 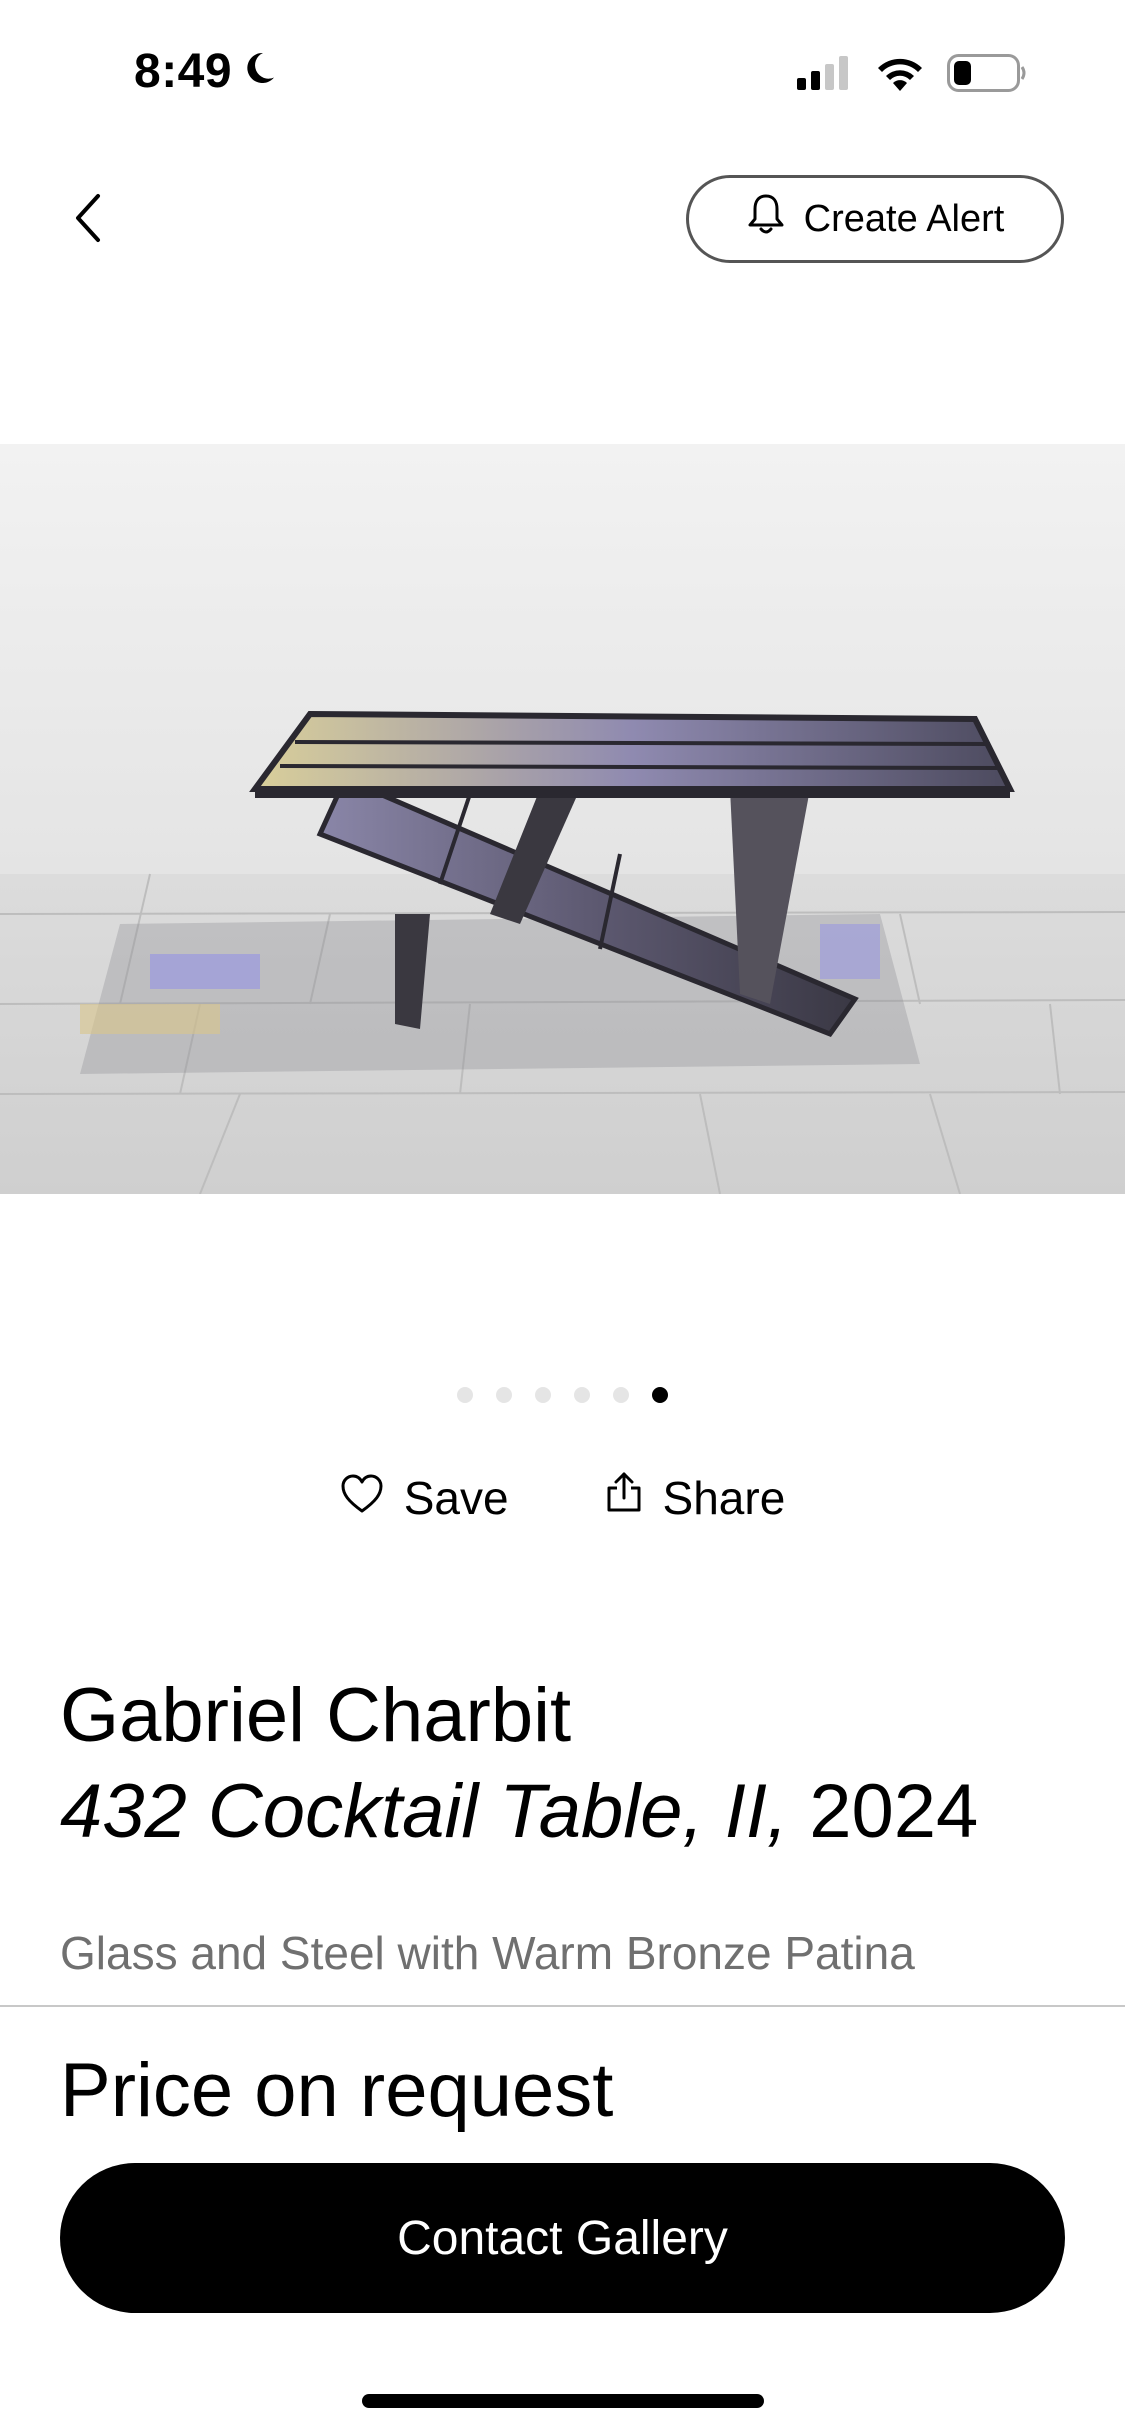 I want to click on home-indicator, so click(x=563, y=2401).